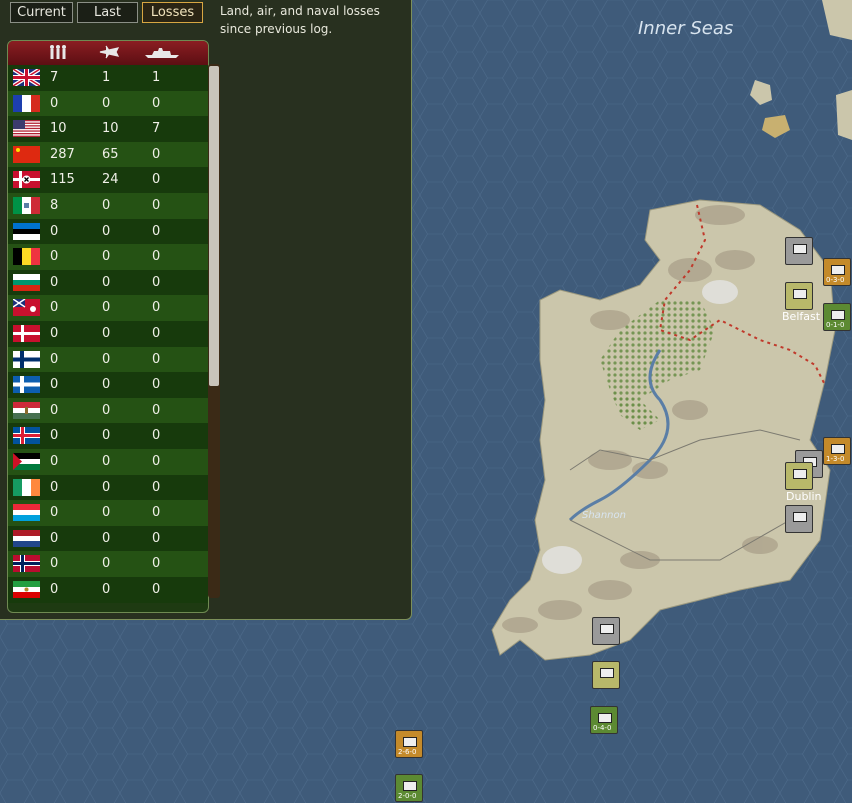 The height and width of the screenshot is (803, 852). What do you see at coordinates (26, 333) in the screenshot?
I see `flag-denmark-icon` at bounding box center [26, 333].